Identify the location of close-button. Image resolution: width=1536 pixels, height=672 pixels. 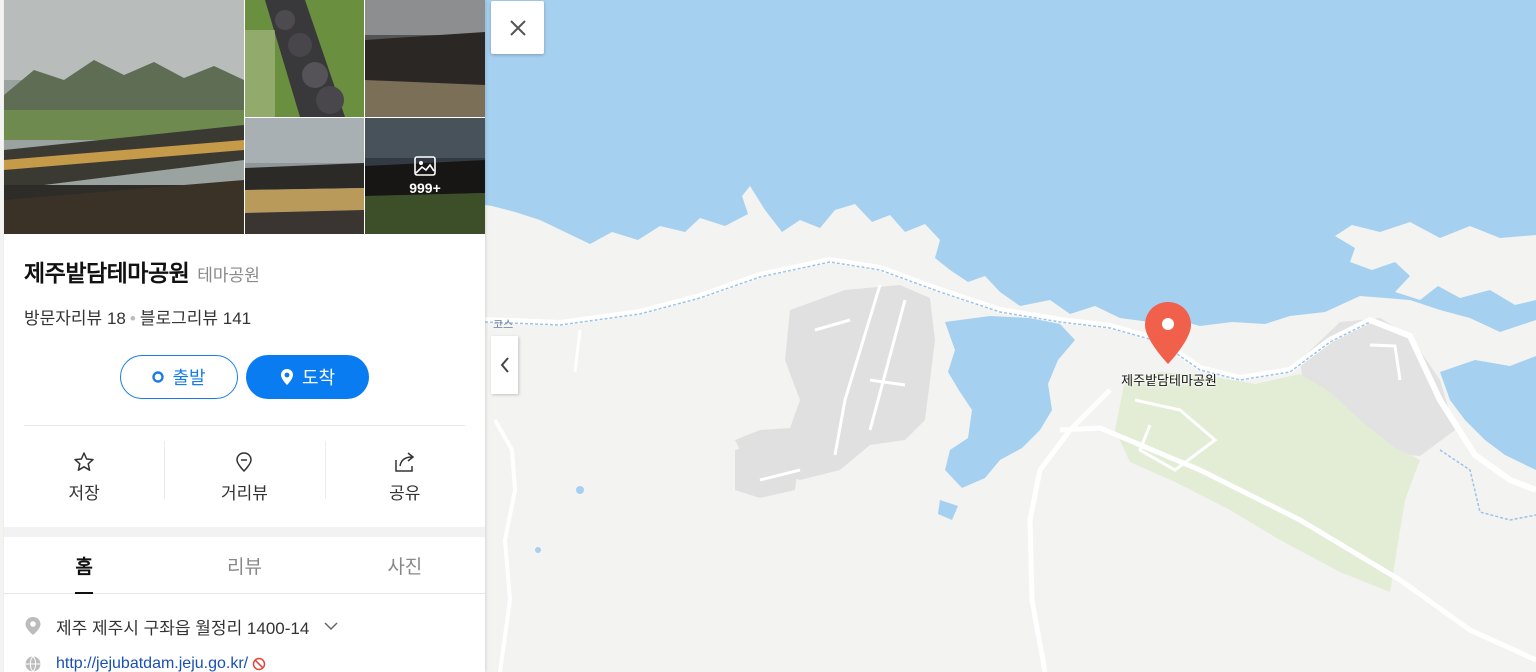
(517, 27).